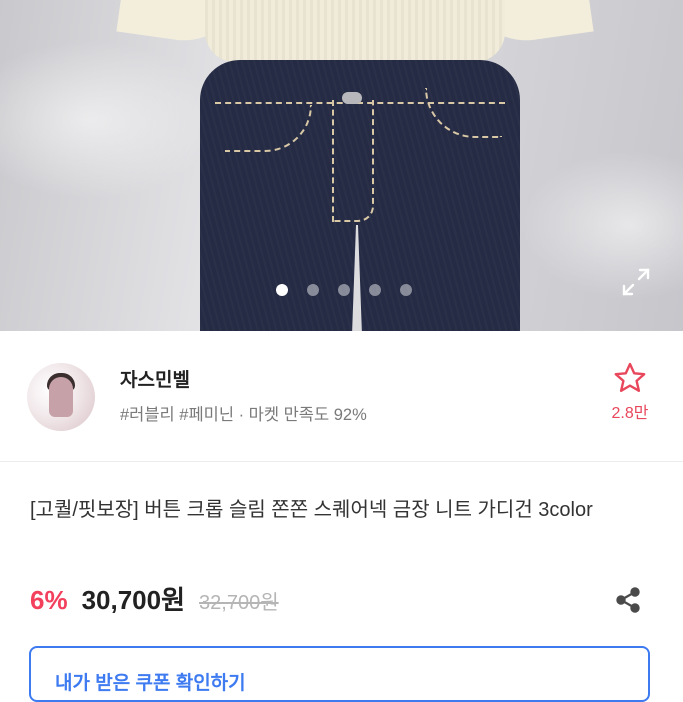  What do you see at coordinates (243, 415) in the screenshot?
I see `seller-meta: #러블리 #페미닌 · 마켓 만족도 92%` at bounding box center [243, 415].